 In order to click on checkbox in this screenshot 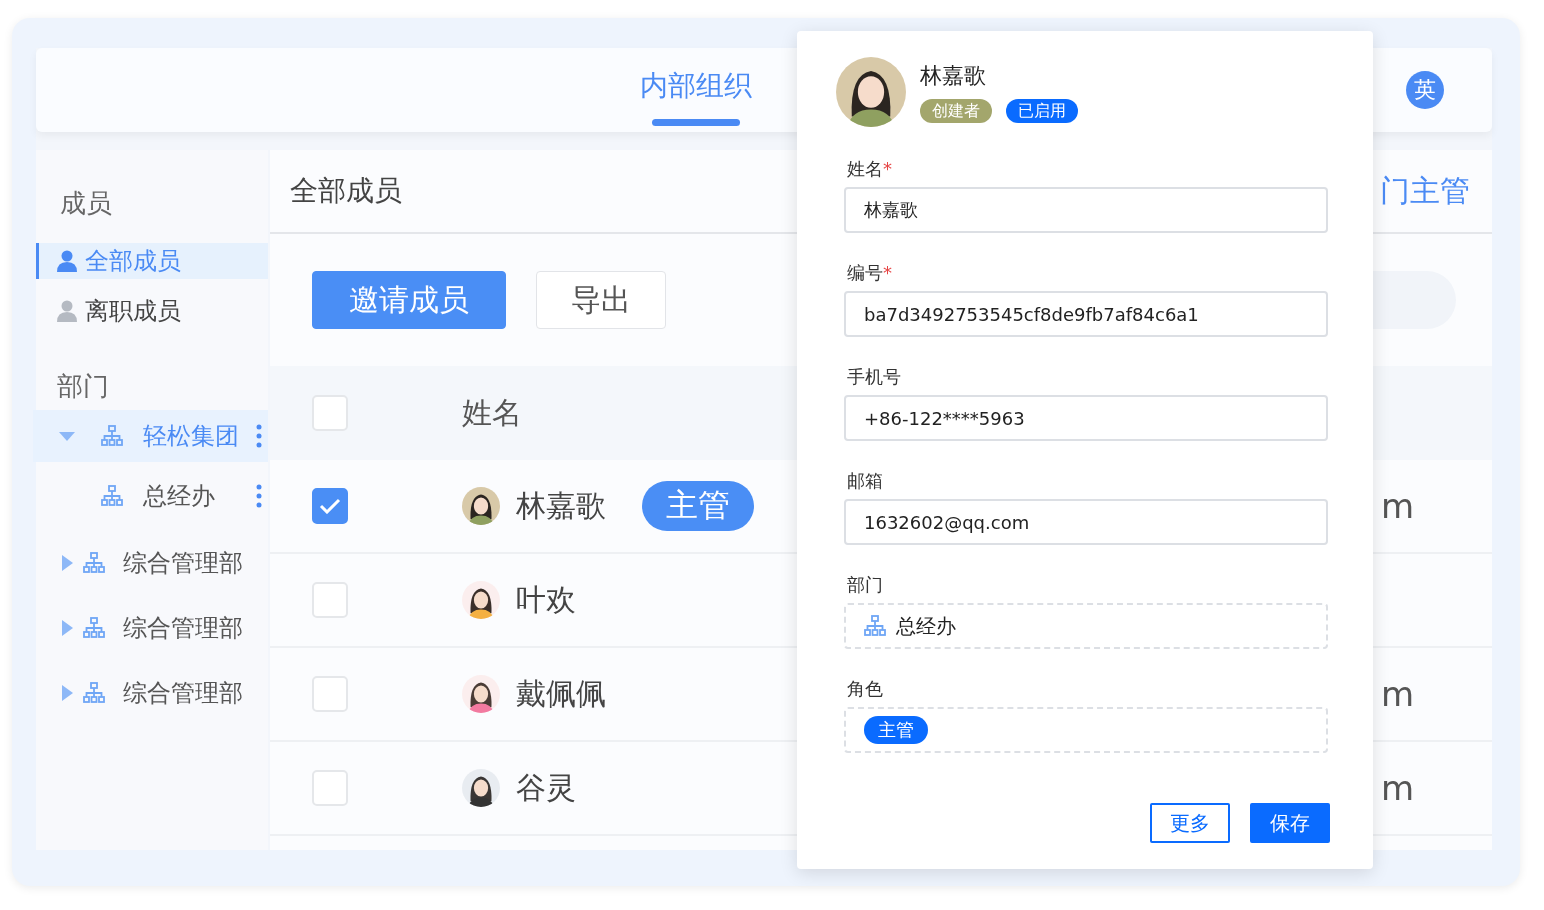, I will do `click(330, 506)`.